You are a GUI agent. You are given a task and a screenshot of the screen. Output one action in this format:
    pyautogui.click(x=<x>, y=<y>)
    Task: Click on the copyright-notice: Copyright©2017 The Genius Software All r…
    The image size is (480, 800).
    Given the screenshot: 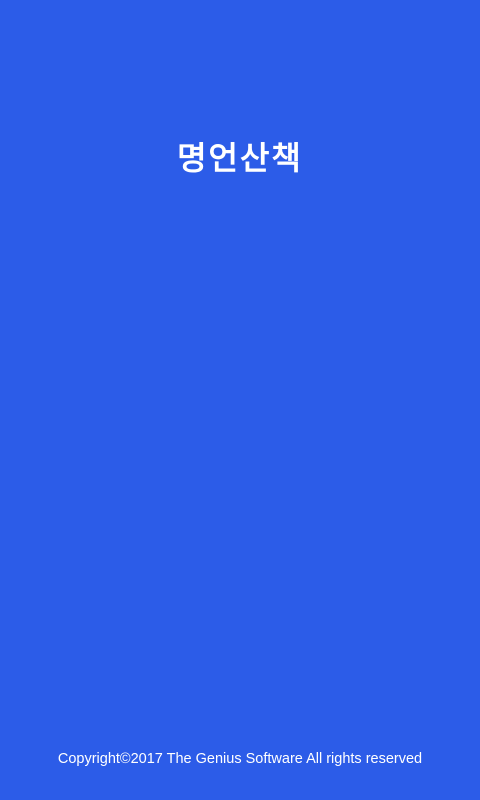 What is the action you would take?
    pyautogui.click(x=240, y=759)
    